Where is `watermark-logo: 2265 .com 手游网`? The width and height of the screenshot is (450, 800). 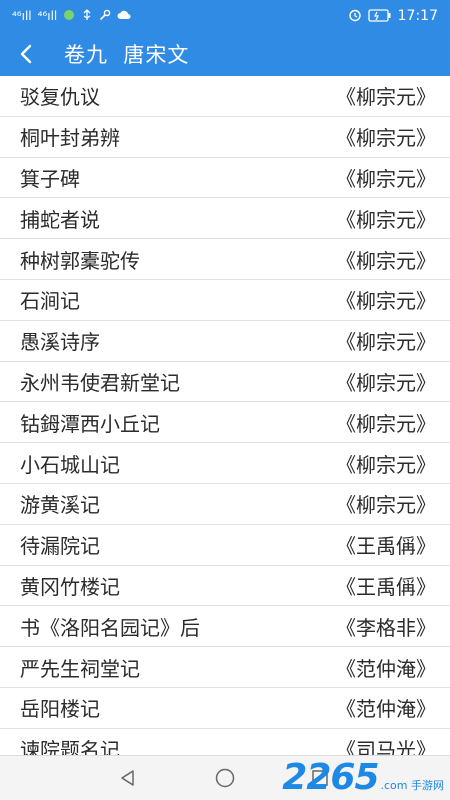 watermark-logo: 2265 .com 手游网 is located at coordinates (363, 778).